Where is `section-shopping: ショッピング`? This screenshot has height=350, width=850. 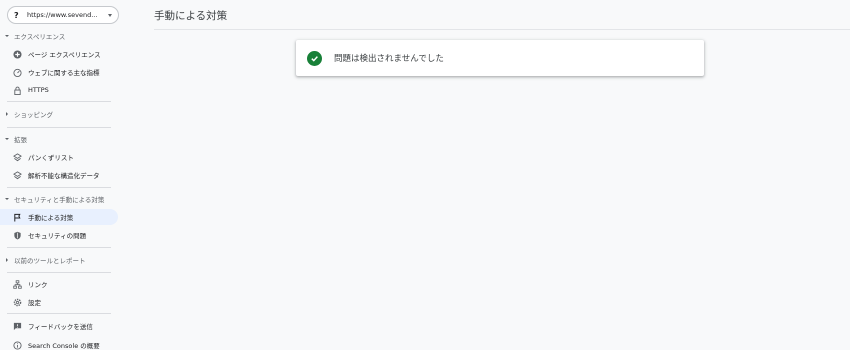
section-shopping: ショッピング is located at coordinates (26, 114).